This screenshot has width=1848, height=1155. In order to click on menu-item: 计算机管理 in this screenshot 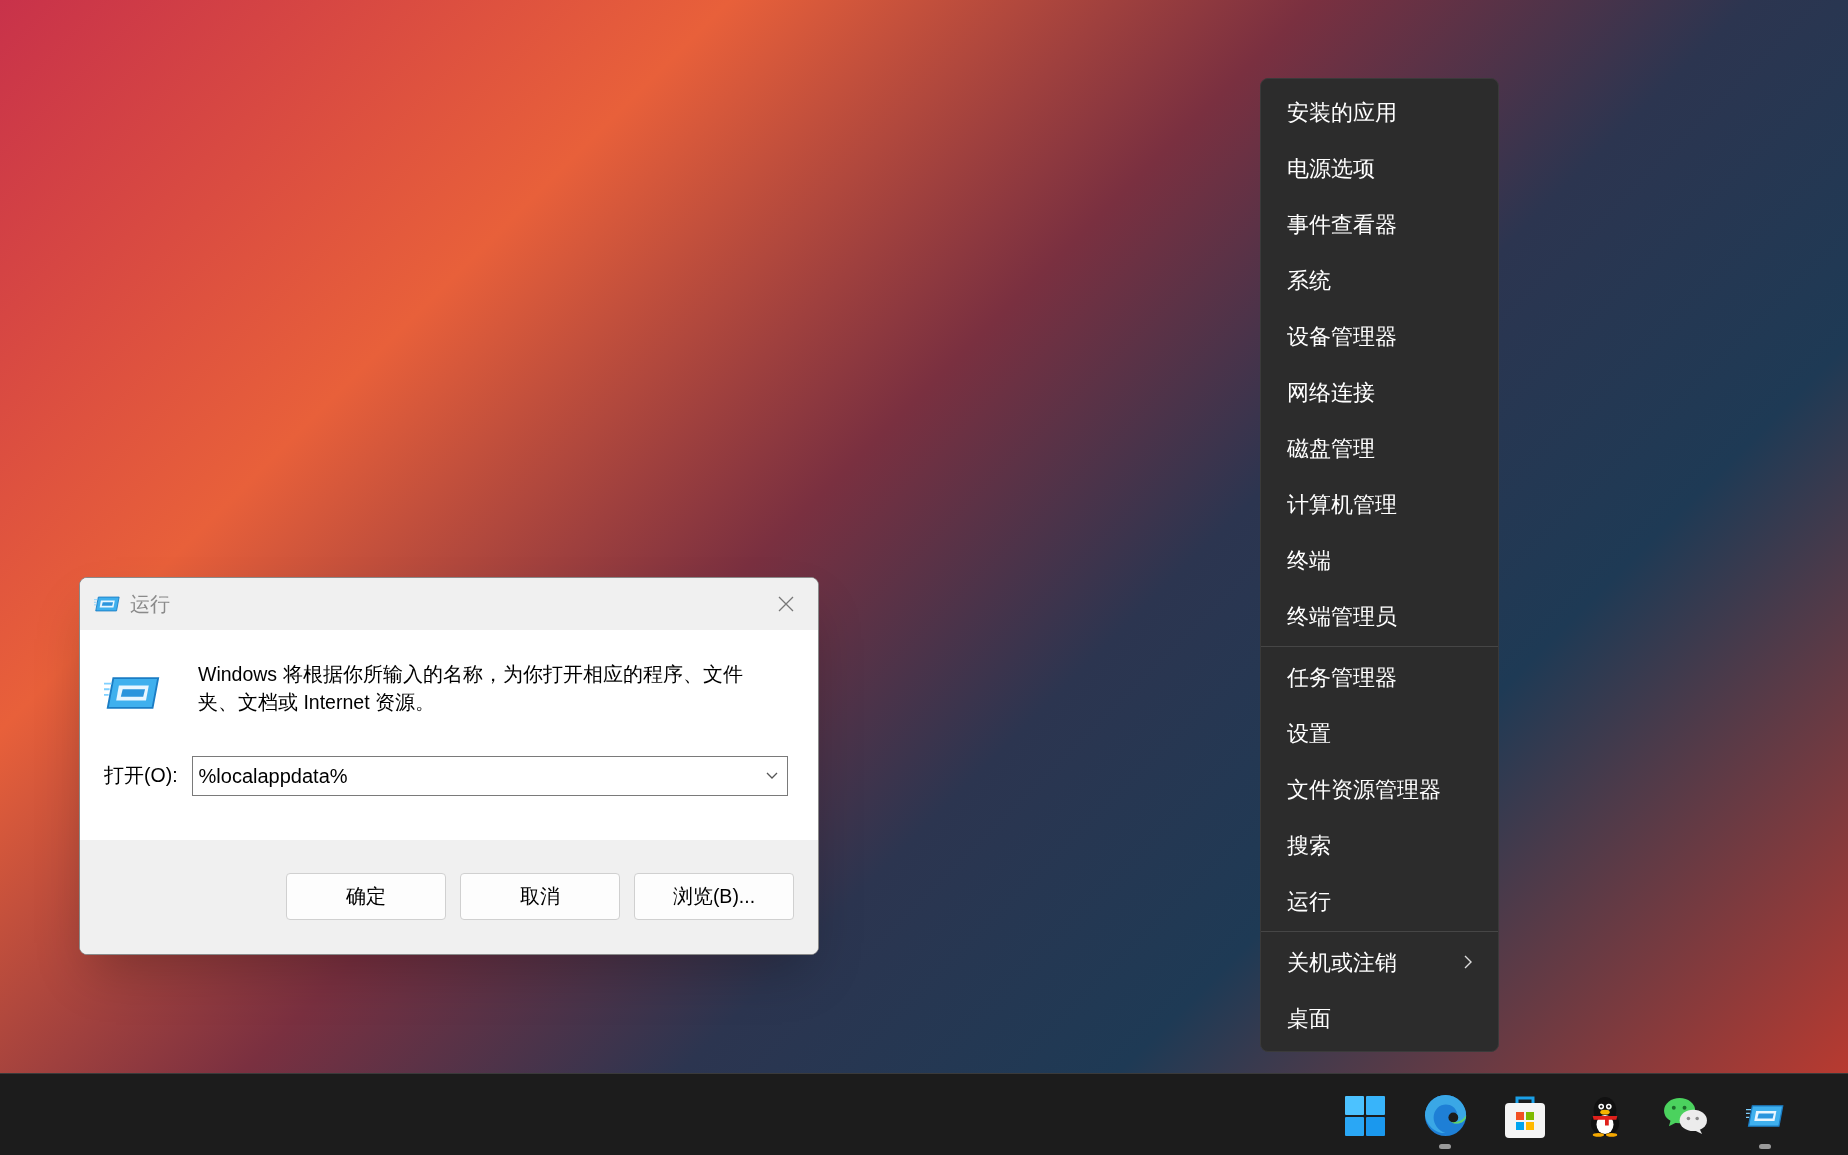, I will do `click(1379, 504)`.